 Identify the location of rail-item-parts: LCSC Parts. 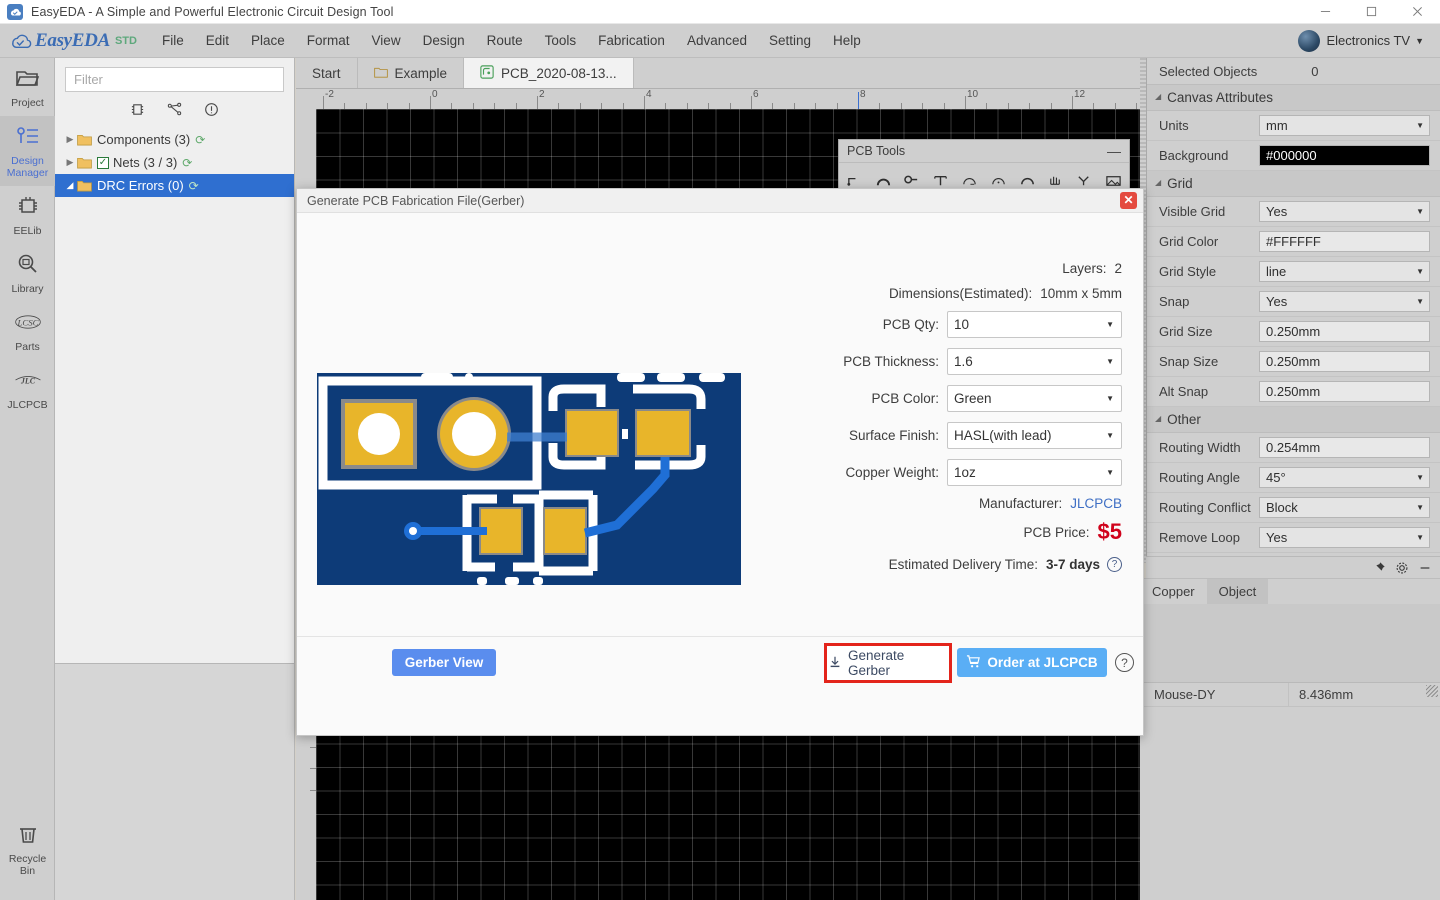
(27, 331).